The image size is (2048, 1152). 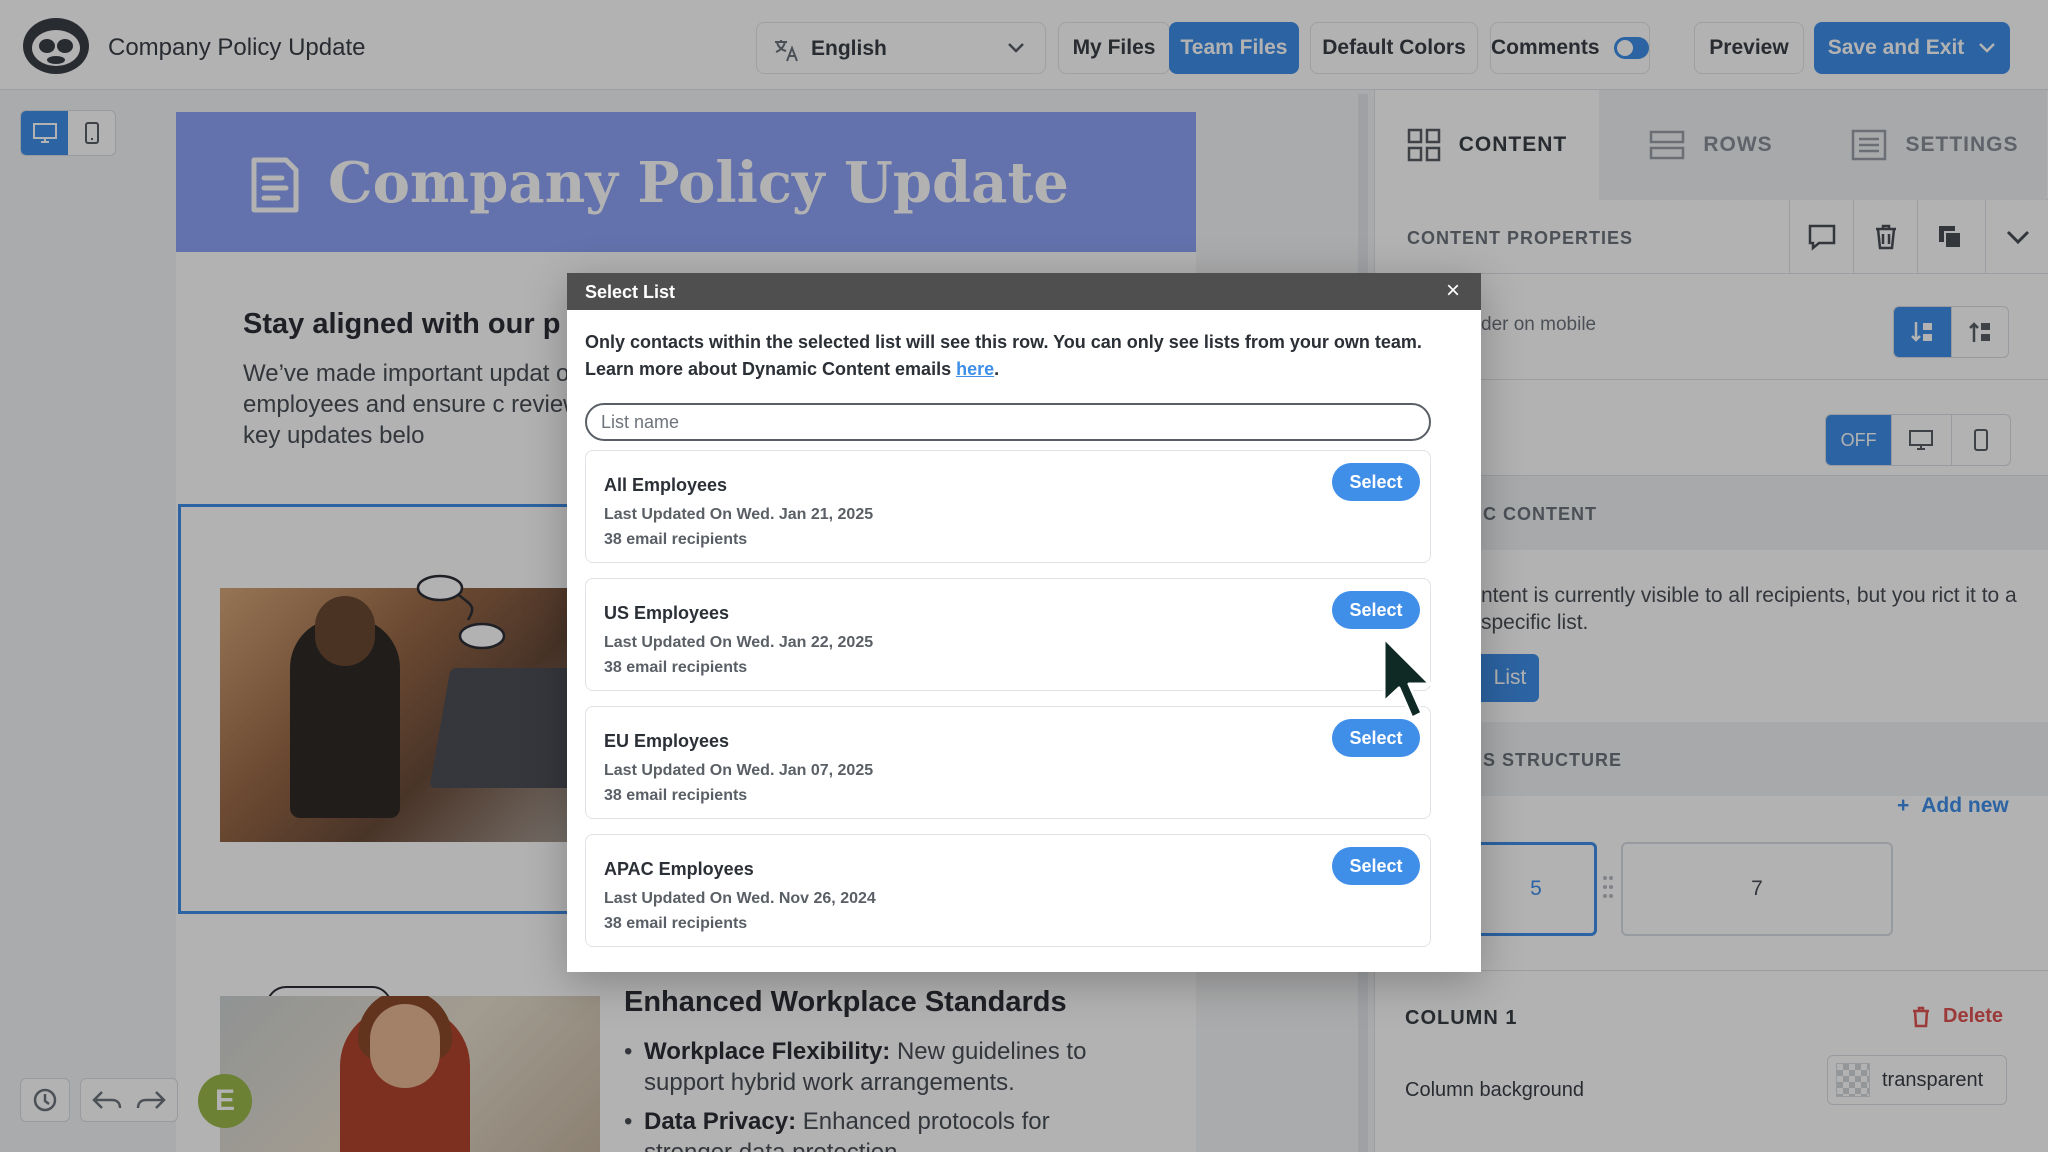 I want to click on modal-title: Select List, so click(x=630, y=292).